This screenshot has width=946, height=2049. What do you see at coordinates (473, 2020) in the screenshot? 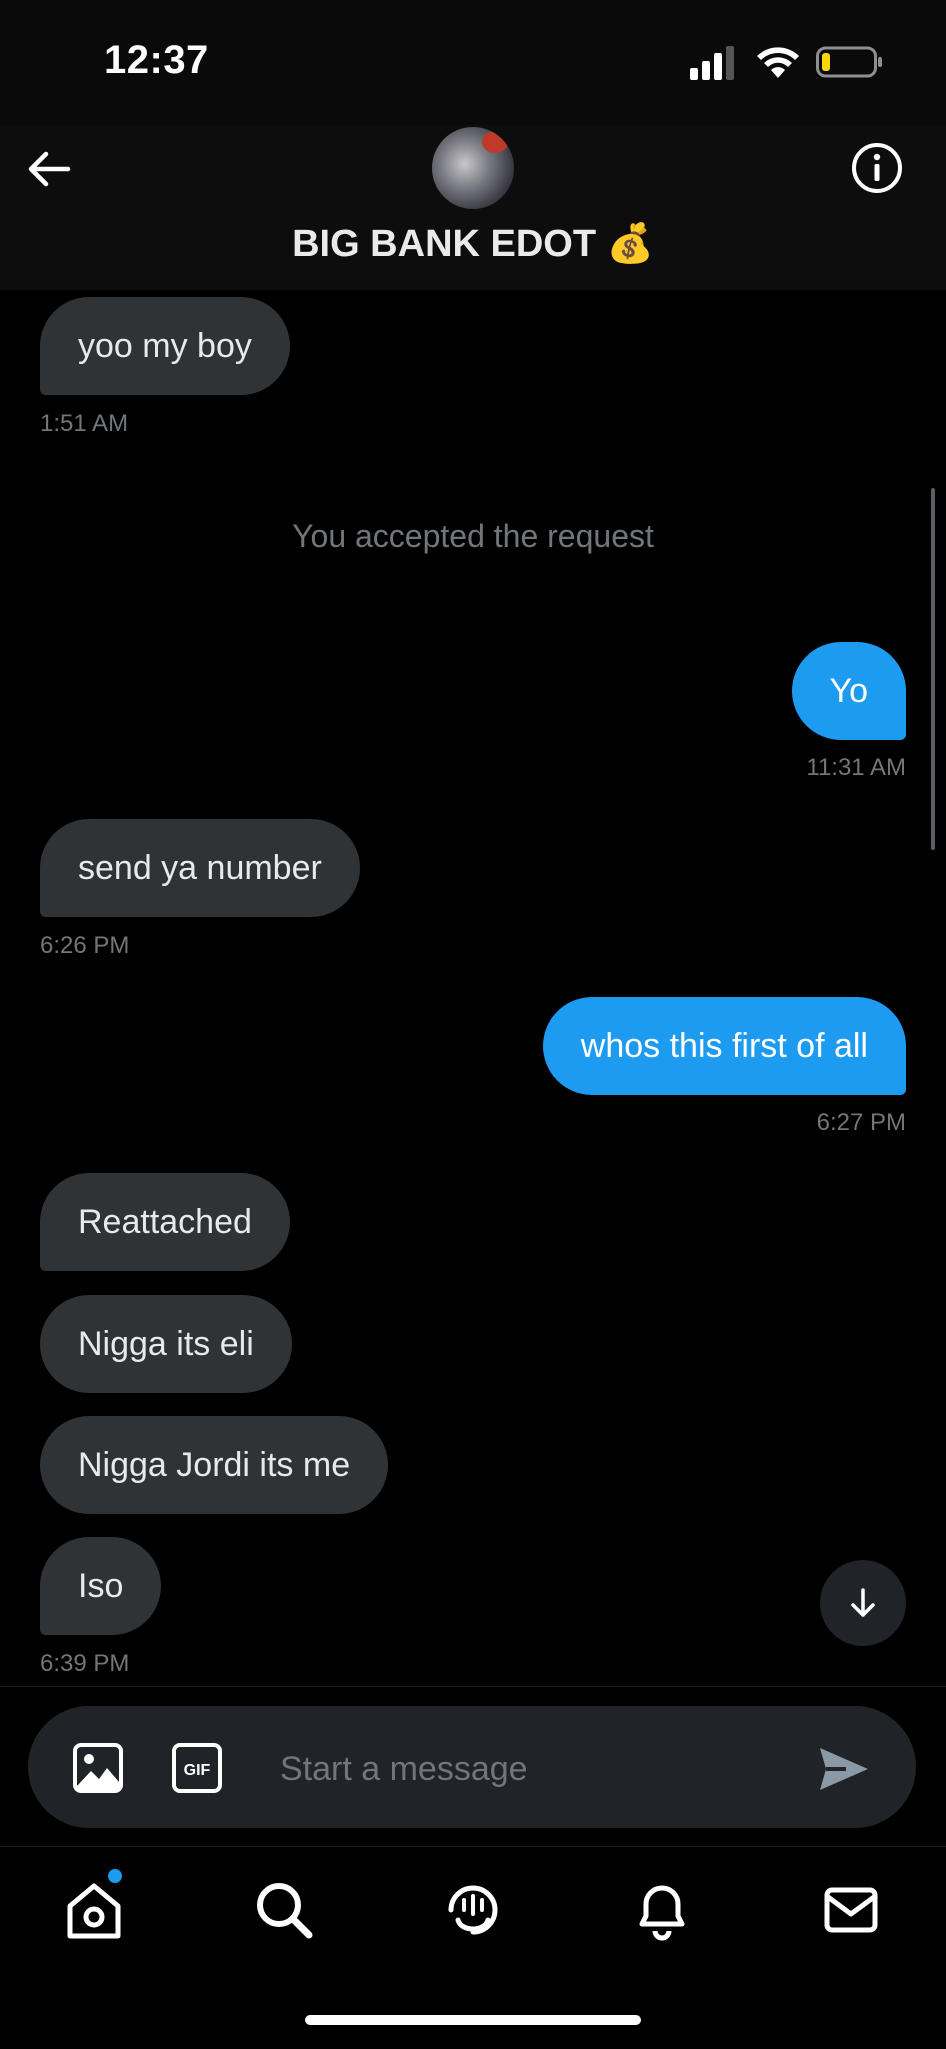
I see `home-indicator` at bounding box center [473, 2020].